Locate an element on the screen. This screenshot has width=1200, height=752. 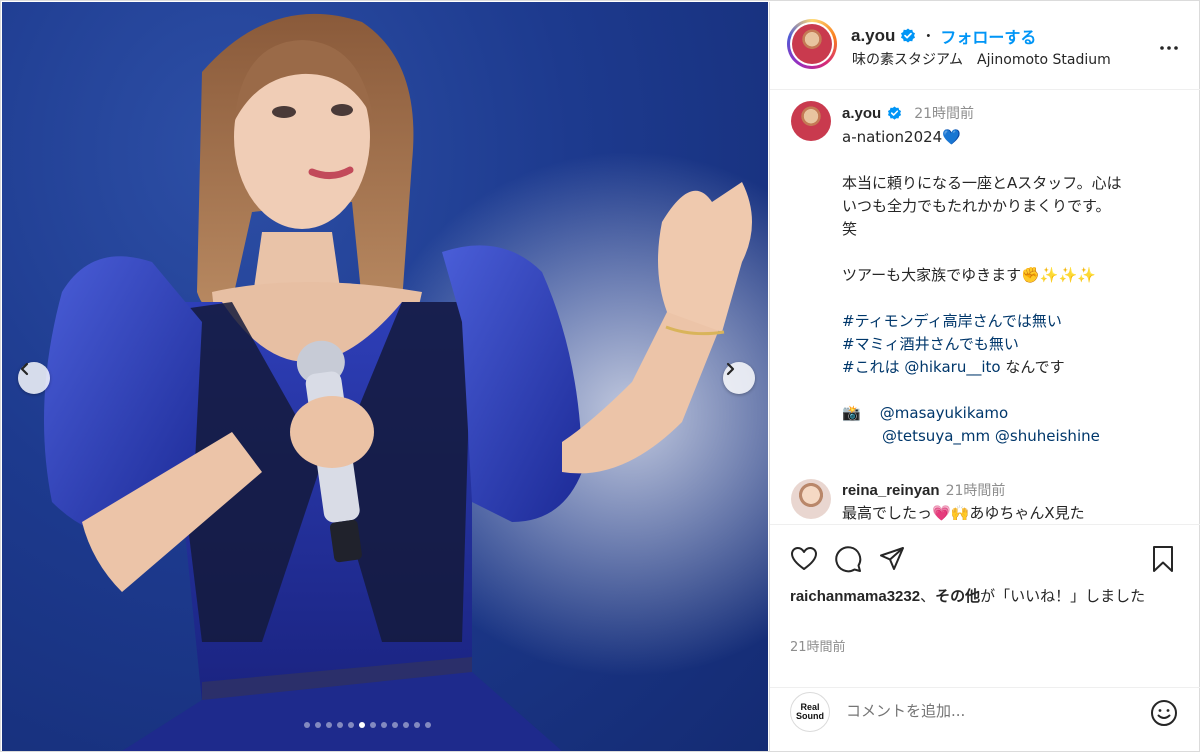
bookmark-icon is located at coordinates (1163, 559).